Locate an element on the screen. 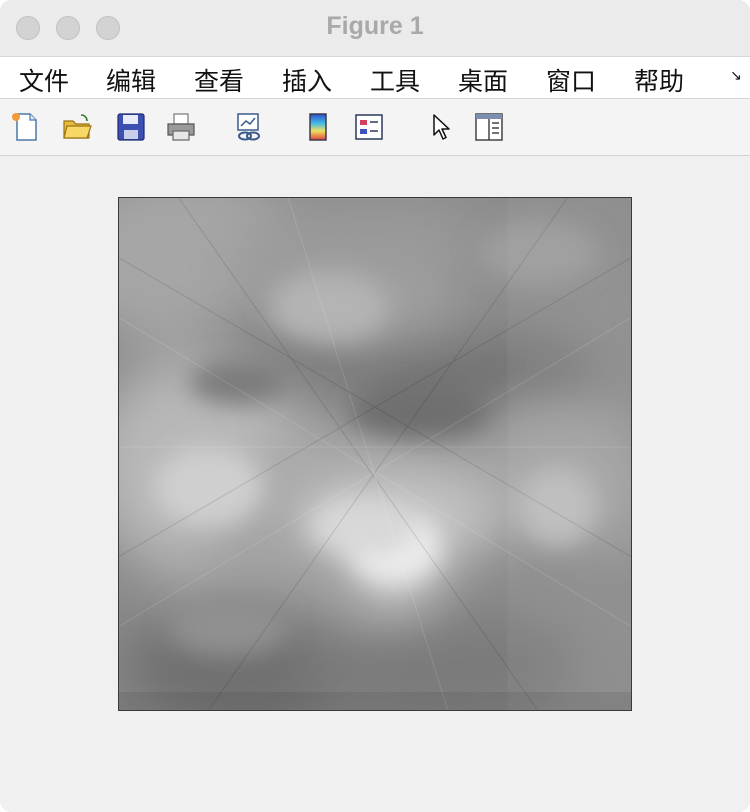 This screenshot has height=812, width=750. open-file-icon is located at coordinates (77, 127).